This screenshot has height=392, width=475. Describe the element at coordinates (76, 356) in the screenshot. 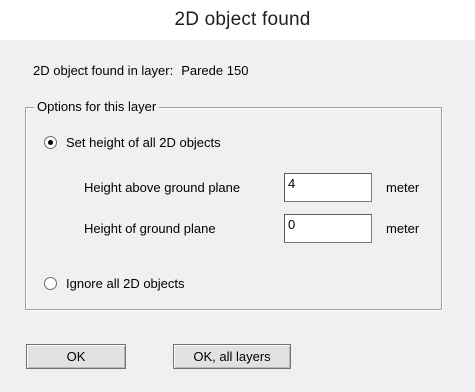

I see `ok-button: OK` at that location.